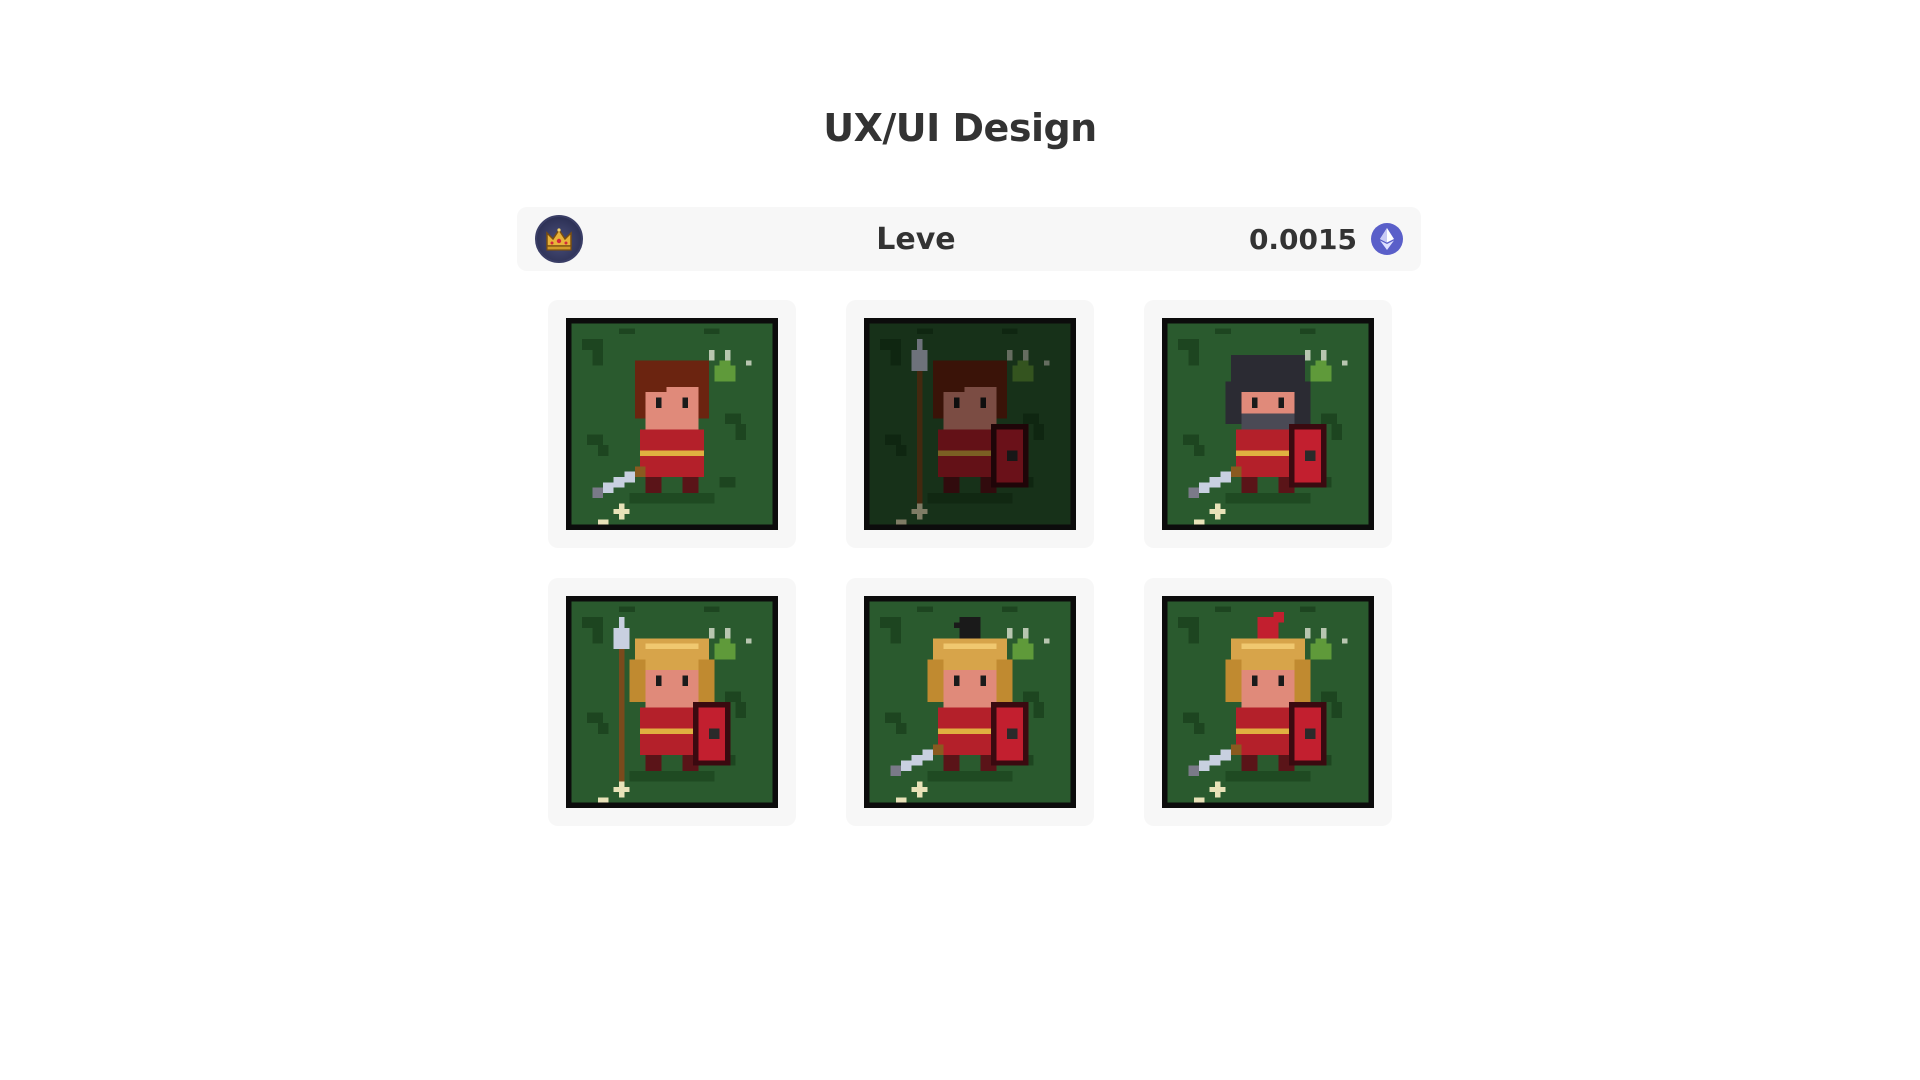  I want to click on ethereum-icon, so click(1387, 239).